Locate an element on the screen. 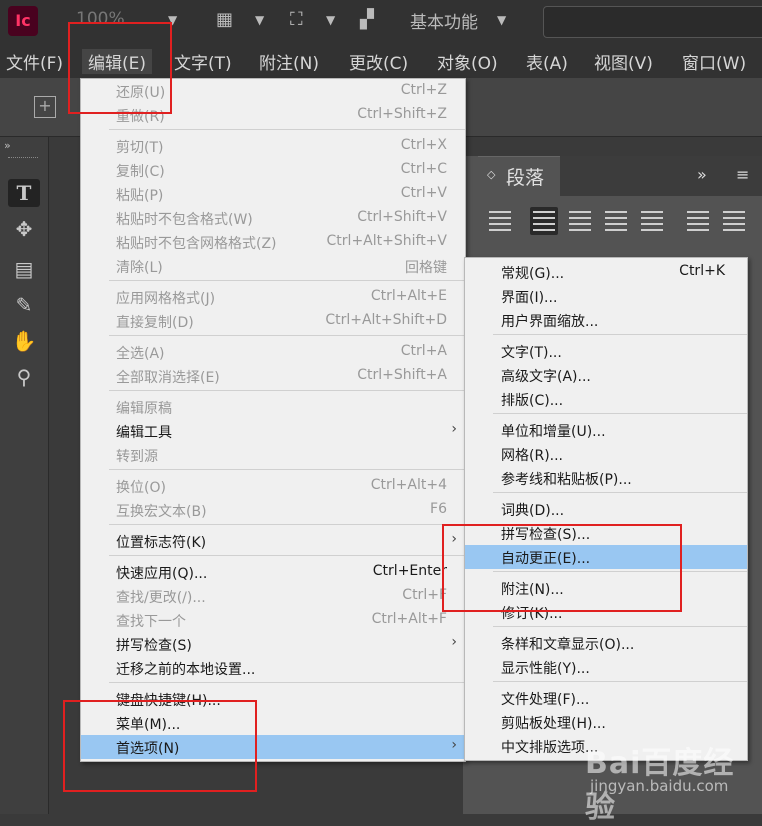 The image size is (762, 826). menu-item-label: 剪切(T) is located at coordinates (140, 148).